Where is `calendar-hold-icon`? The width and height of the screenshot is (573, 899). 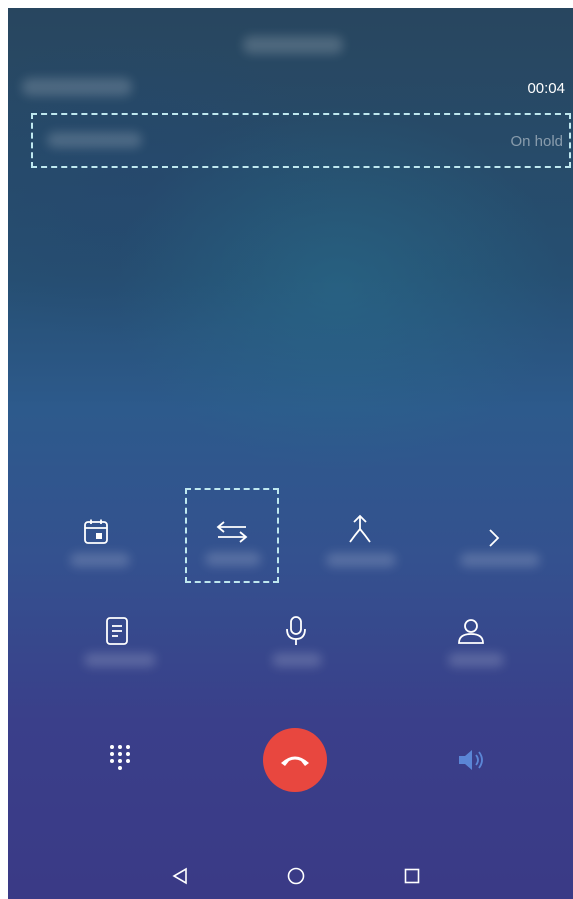
calendar-hold-icon is located at coordinates (96, 532).